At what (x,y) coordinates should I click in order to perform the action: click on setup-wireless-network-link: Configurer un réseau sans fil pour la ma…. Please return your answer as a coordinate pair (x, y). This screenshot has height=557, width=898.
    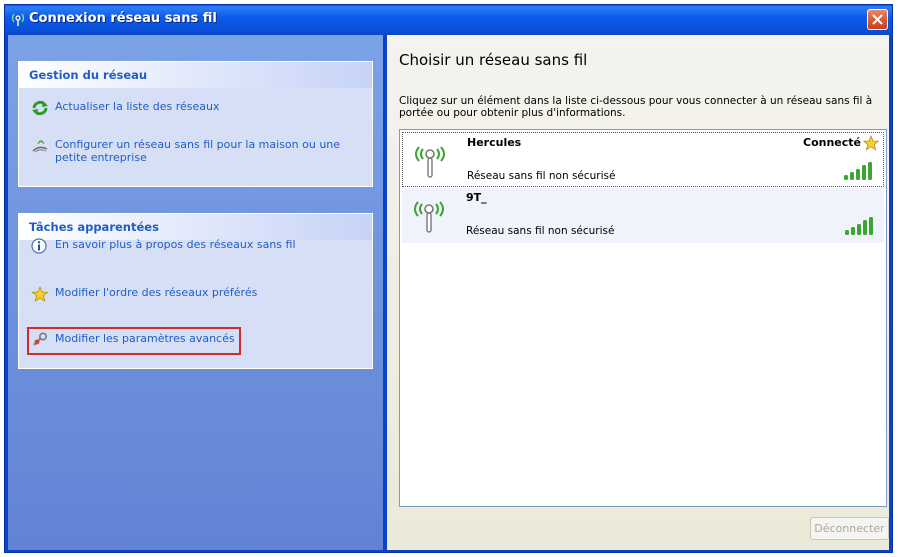
    Looking at the image, I should click on (196, 151).